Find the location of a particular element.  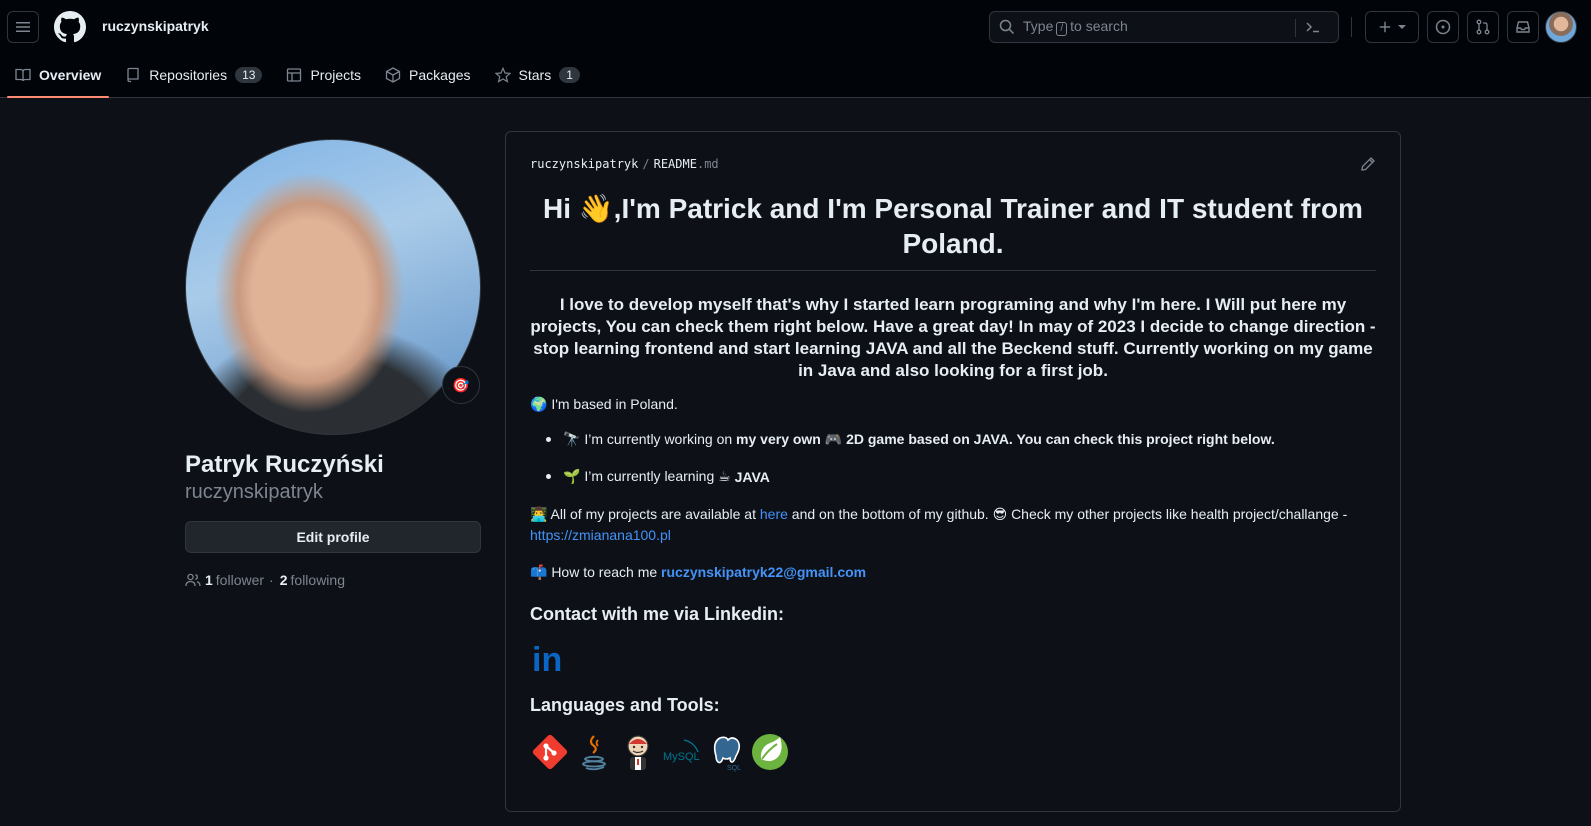

user-avatar-menu is located at coordinates (1561, 27).